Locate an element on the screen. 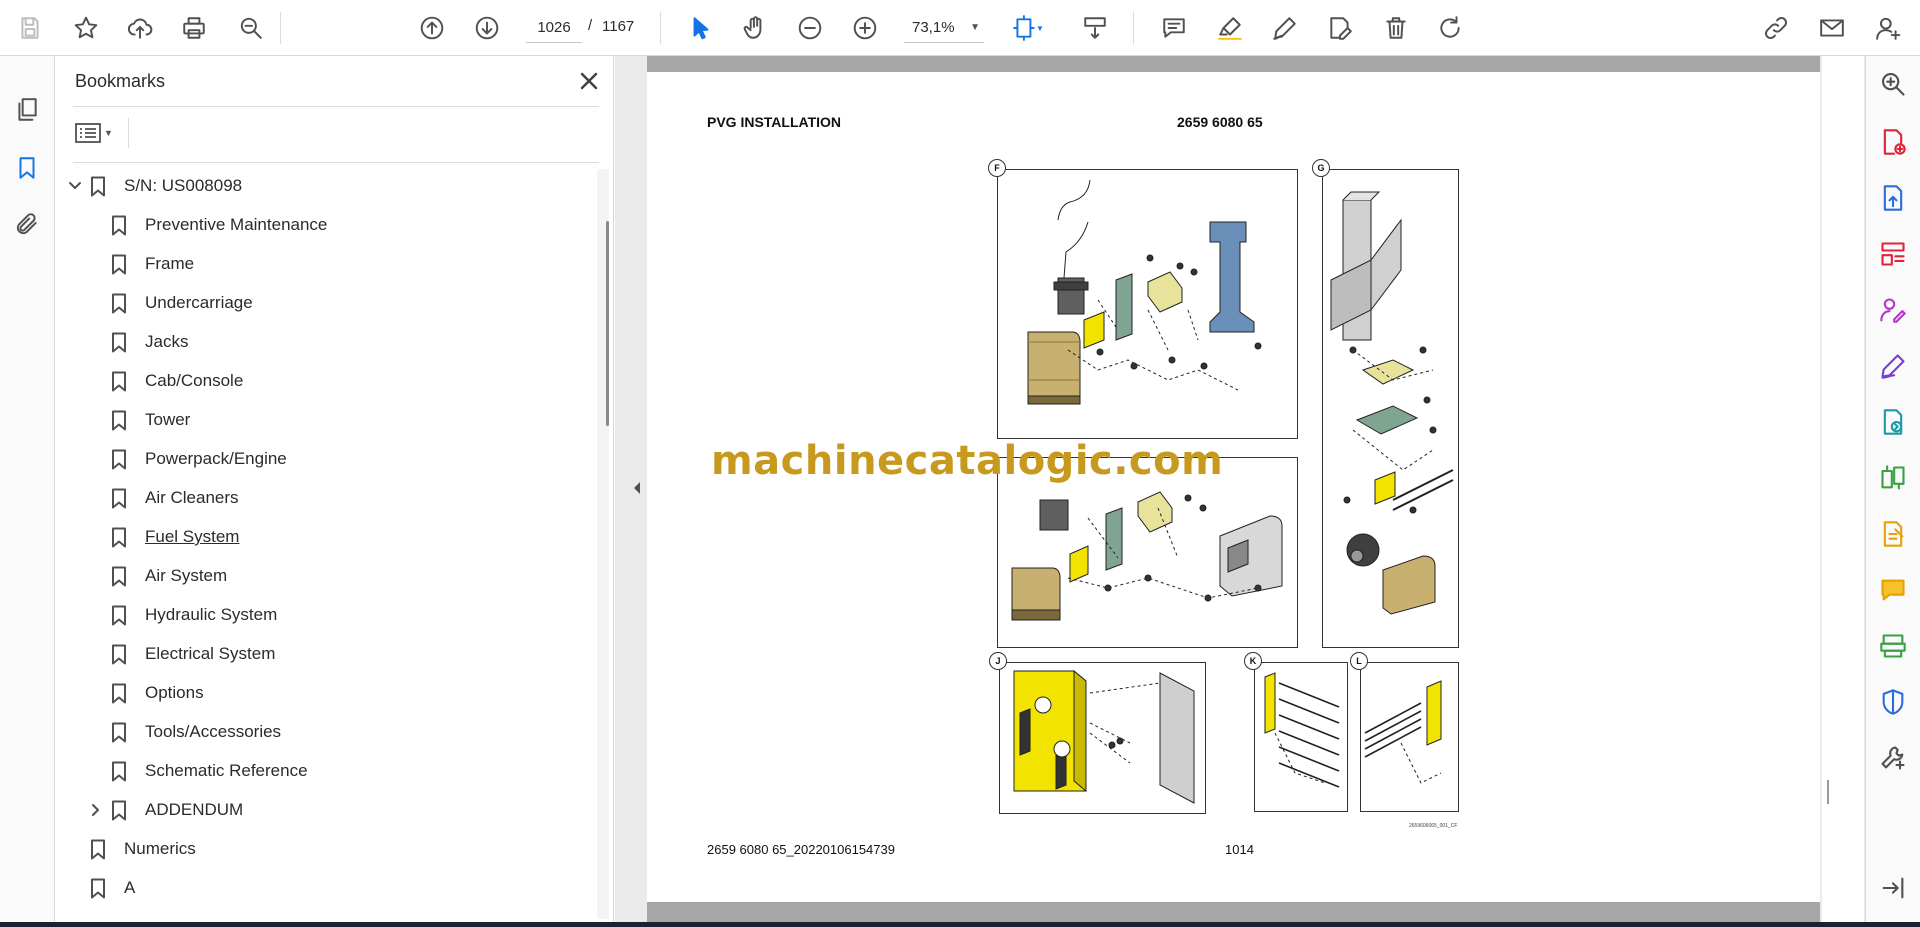  comment-tool-icon is located at coordinates (1893, 590).